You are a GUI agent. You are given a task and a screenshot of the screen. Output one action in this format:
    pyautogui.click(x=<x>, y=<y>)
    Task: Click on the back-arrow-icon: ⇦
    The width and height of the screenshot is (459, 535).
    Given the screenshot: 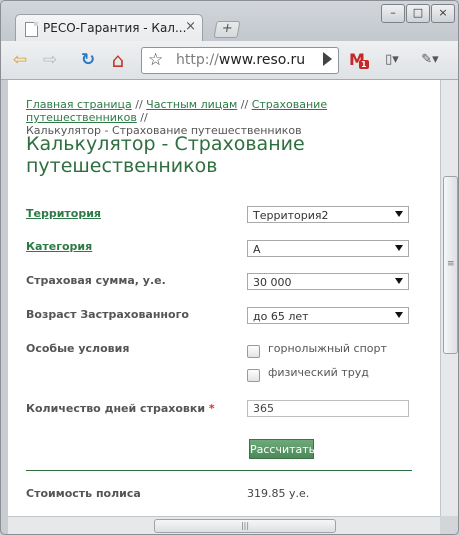 What is the action you would take?
    pyautogui.click(x=20, y=60)
    